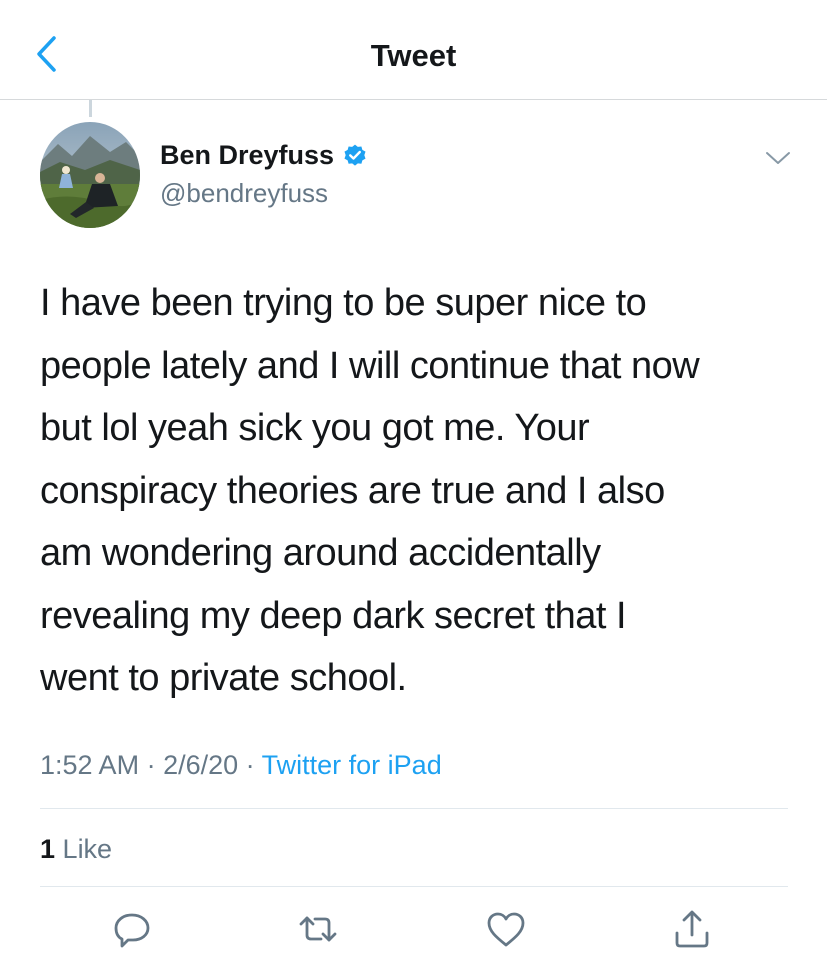 This screenshot has height=978, width=827. Describe the element at coordinates (413, 55) in the screenshot. I see `page-title: Tweet` at that location.